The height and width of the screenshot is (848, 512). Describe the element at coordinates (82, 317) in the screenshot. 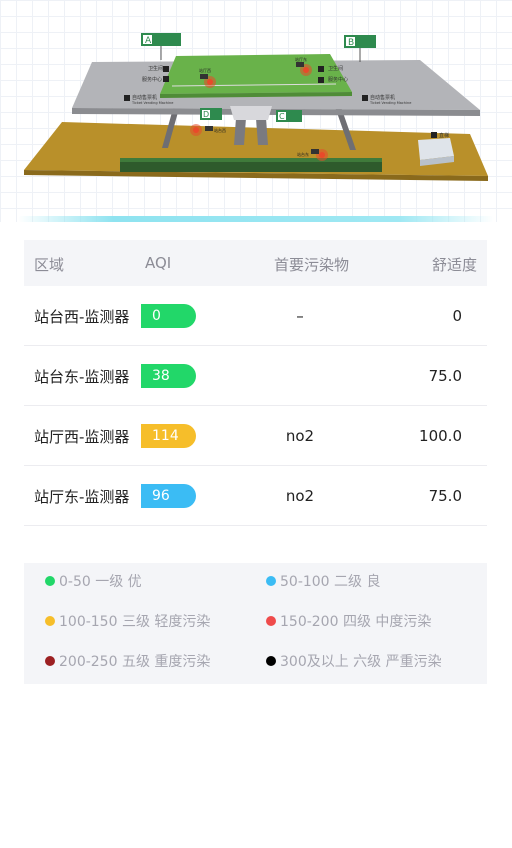

I see `row-name: 站台西-监测器` at that location.